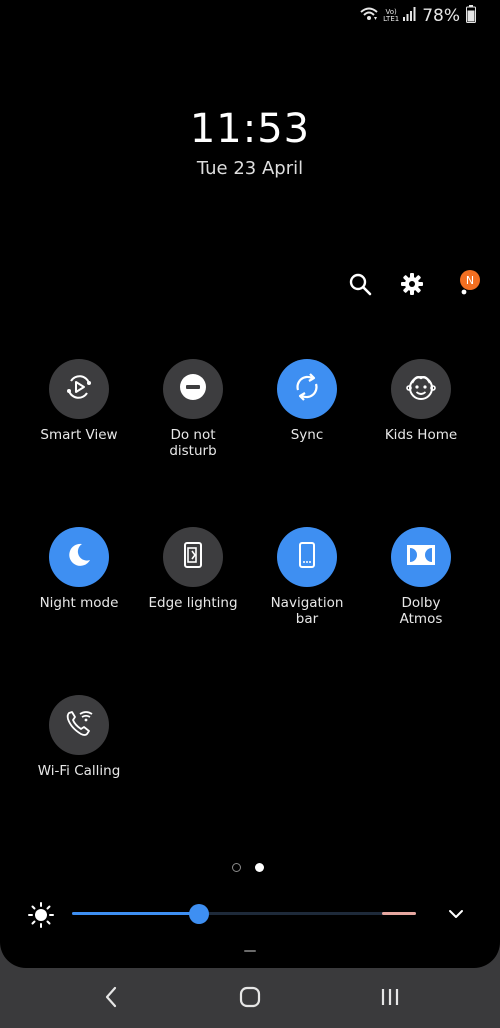  What do you see at coordinates (441, 16) in the screenshot?
I see `battery-percent: 78%` at bounding box center [441, 16].